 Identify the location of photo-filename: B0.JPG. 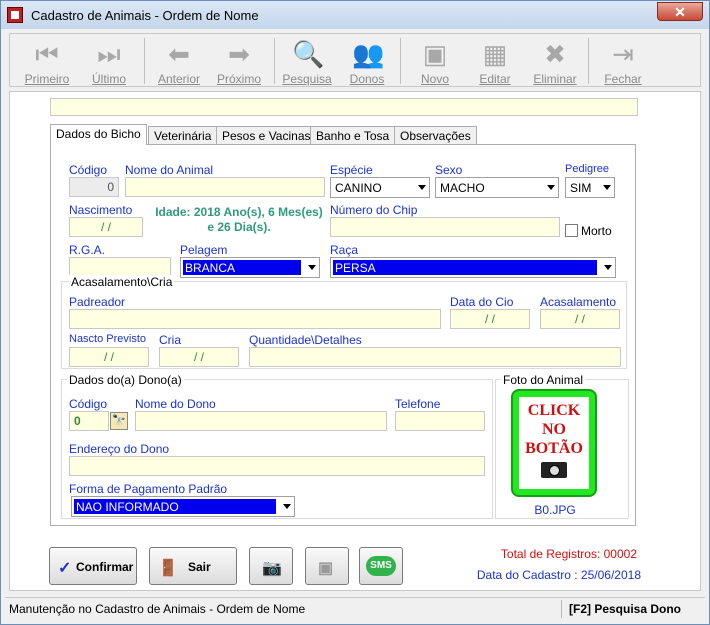
(555, 510).